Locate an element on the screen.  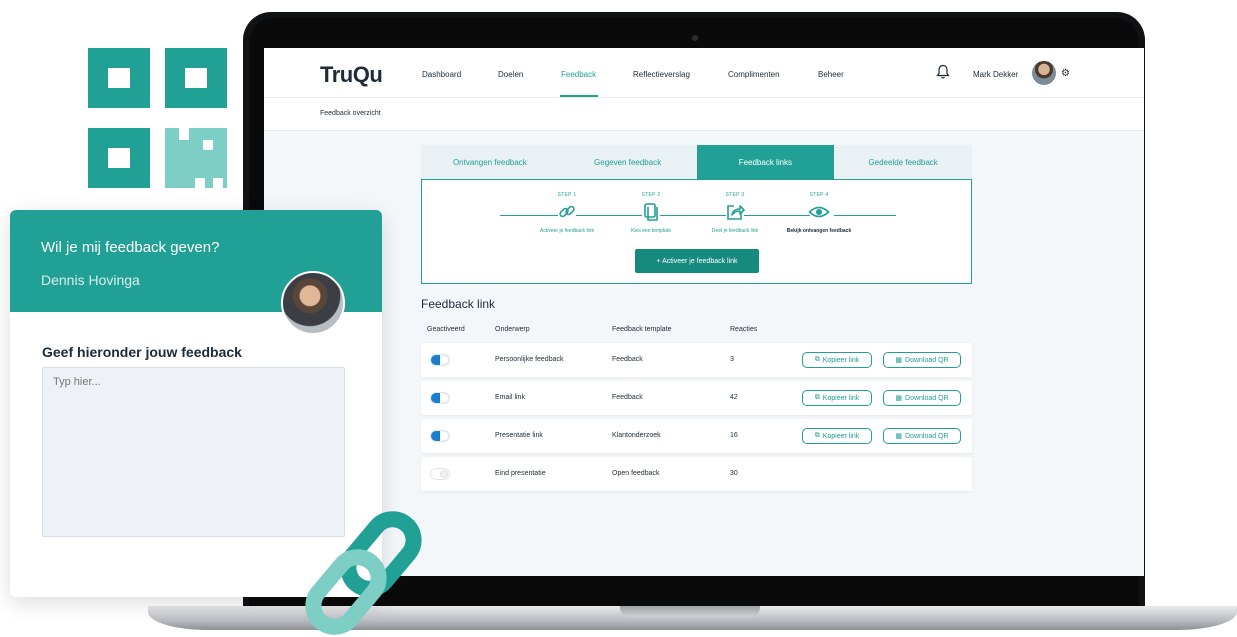
step-1-number: STEP 1 is located at coordinates (567, 195).